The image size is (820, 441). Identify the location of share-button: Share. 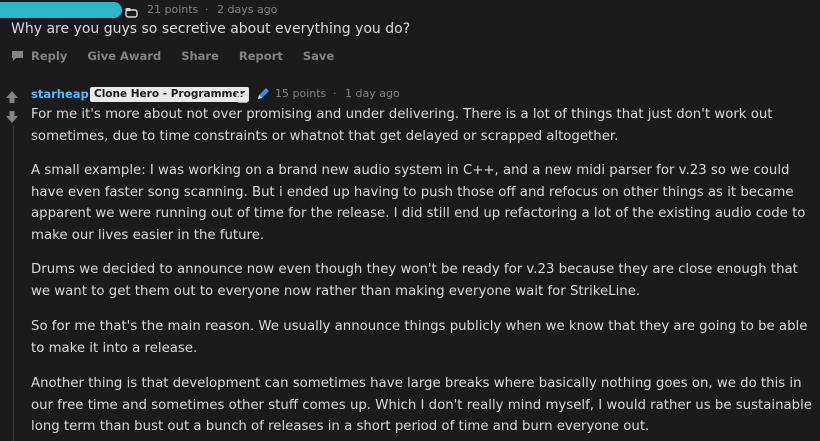
(200, 56).